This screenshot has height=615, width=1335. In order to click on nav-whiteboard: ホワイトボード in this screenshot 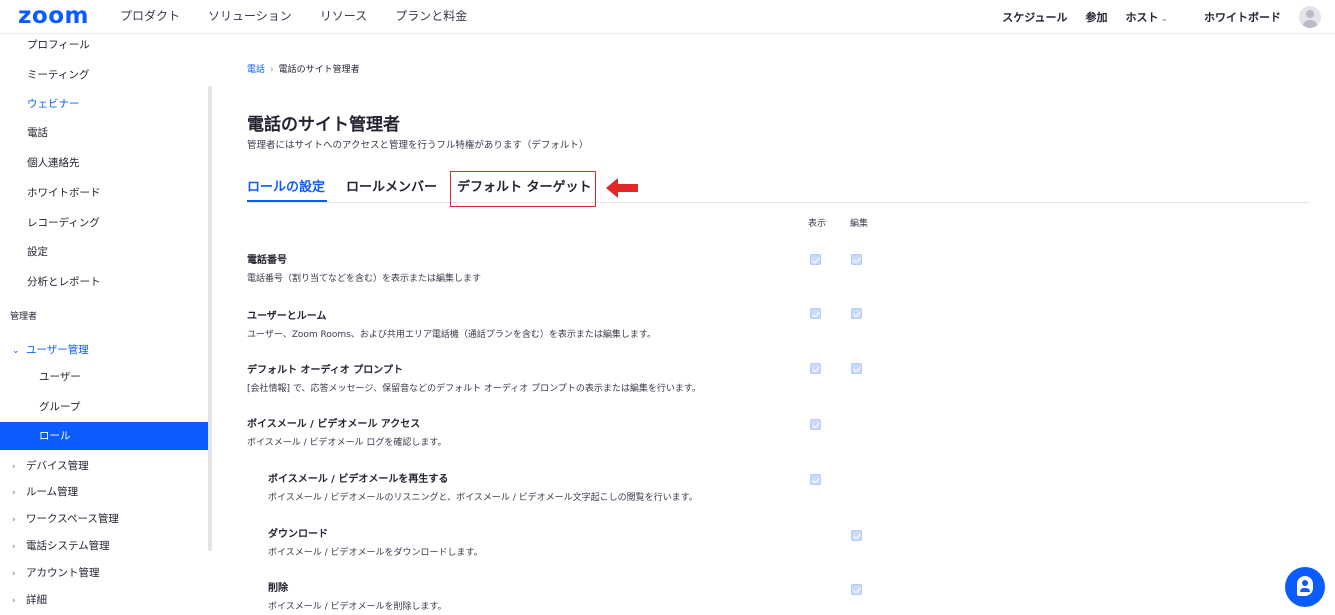, I will do `click(1242, 17)`.